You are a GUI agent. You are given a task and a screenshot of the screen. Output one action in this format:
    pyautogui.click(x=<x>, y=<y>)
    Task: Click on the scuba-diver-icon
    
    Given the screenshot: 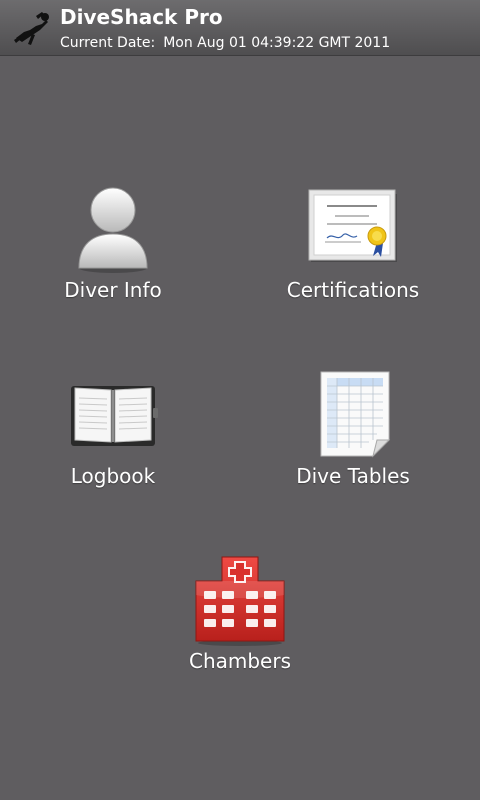 What is the action you would take?
    pyautogui.click(x=31, y=28)
    